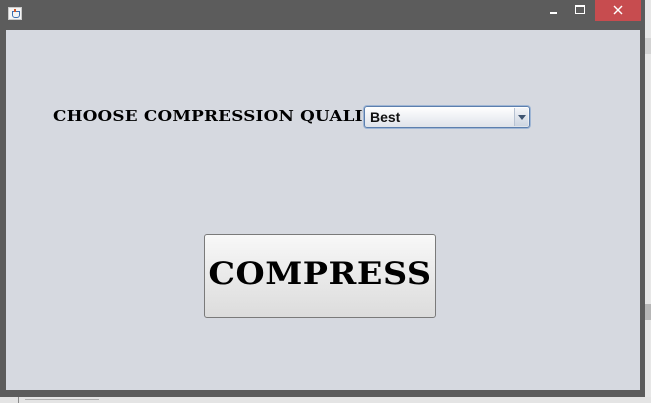 The image size is (651, 403). I want to click on close-button, so click(618, 10).